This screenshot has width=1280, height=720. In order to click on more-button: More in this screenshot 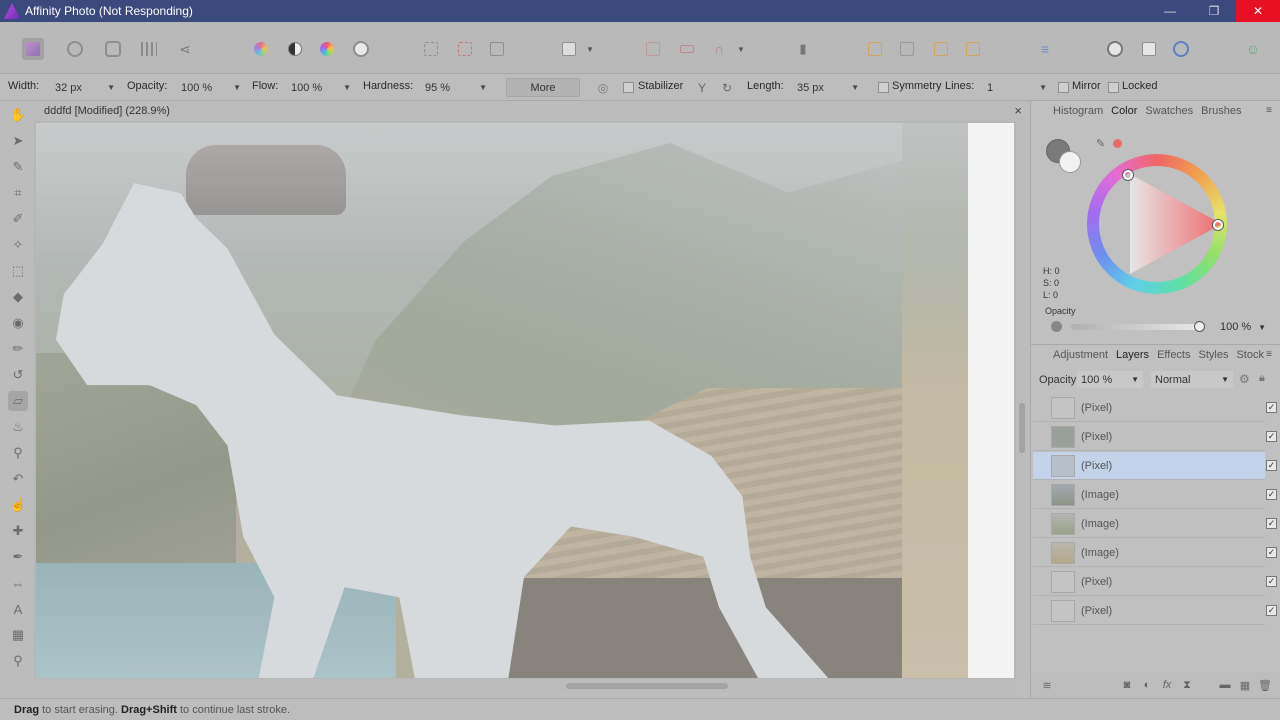, I will do `click(543, 87)`.